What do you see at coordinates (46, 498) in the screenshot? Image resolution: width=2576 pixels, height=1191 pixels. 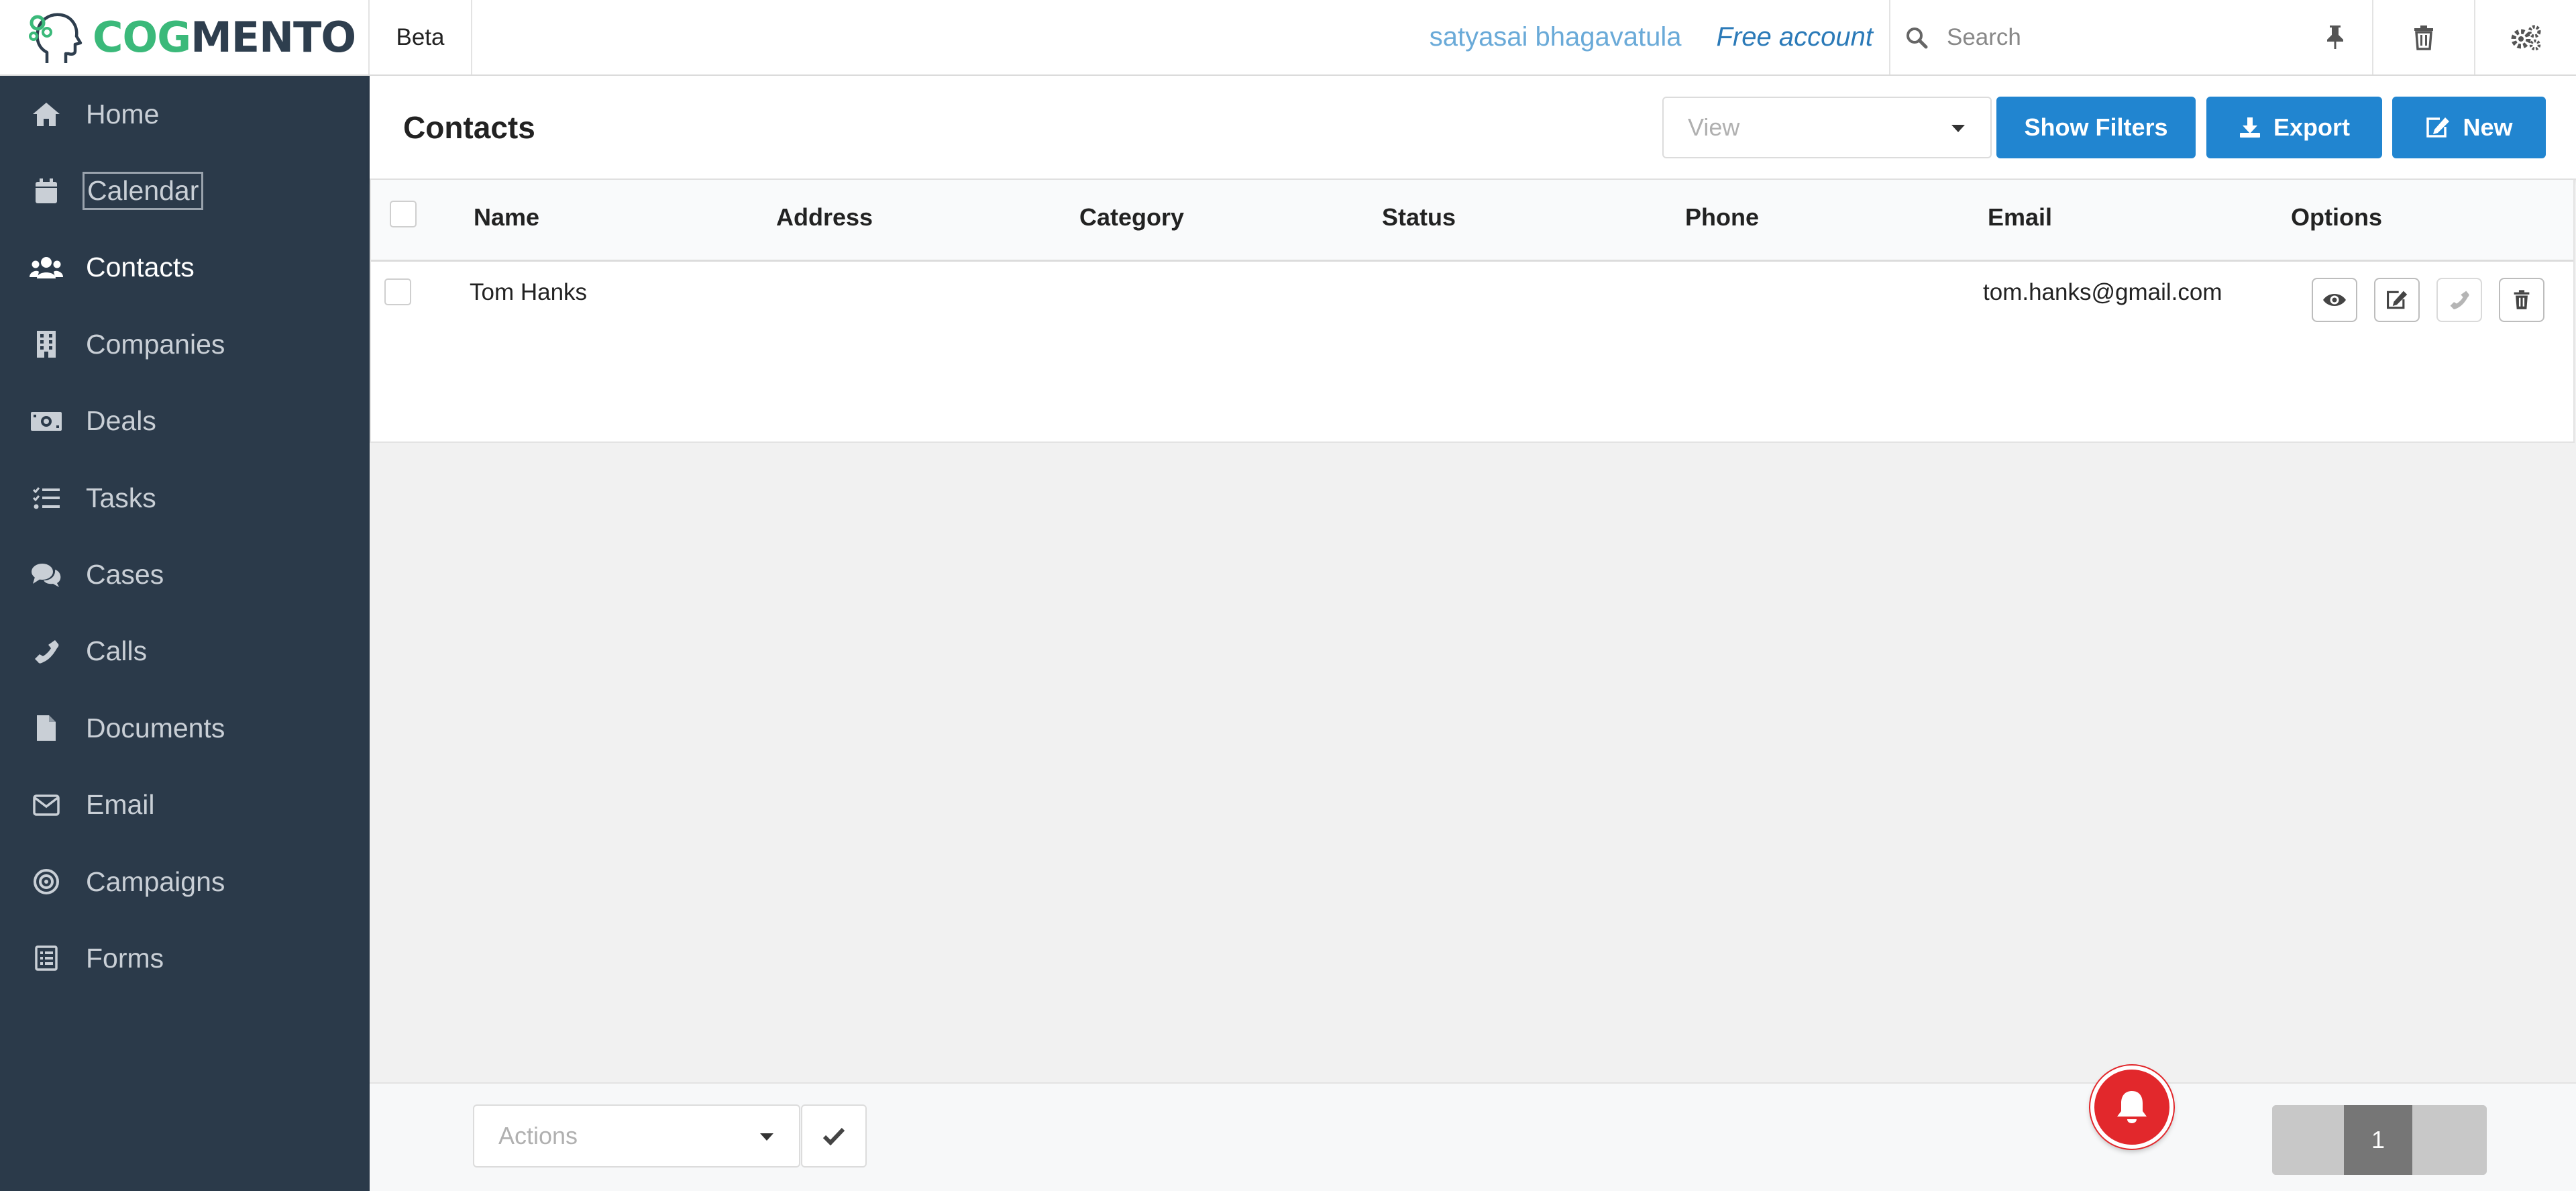 I see `tasks-icon` at bounding box center [46, 498].